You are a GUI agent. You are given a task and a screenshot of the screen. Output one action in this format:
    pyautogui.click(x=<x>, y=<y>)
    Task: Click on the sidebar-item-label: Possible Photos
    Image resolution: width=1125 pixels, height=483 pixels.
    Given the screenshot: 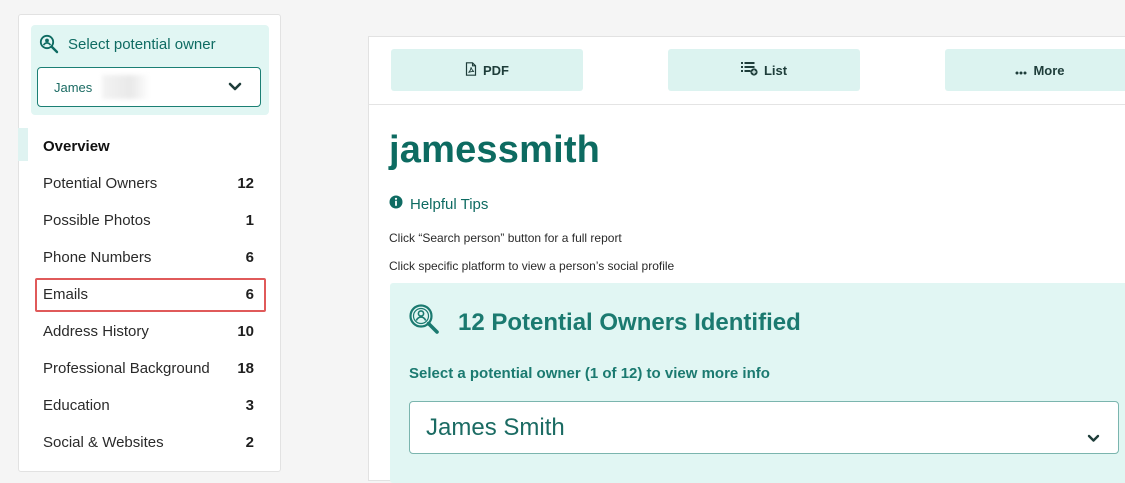 What is the action you would take?
    pyautogui.click(x=97, y=220)
    